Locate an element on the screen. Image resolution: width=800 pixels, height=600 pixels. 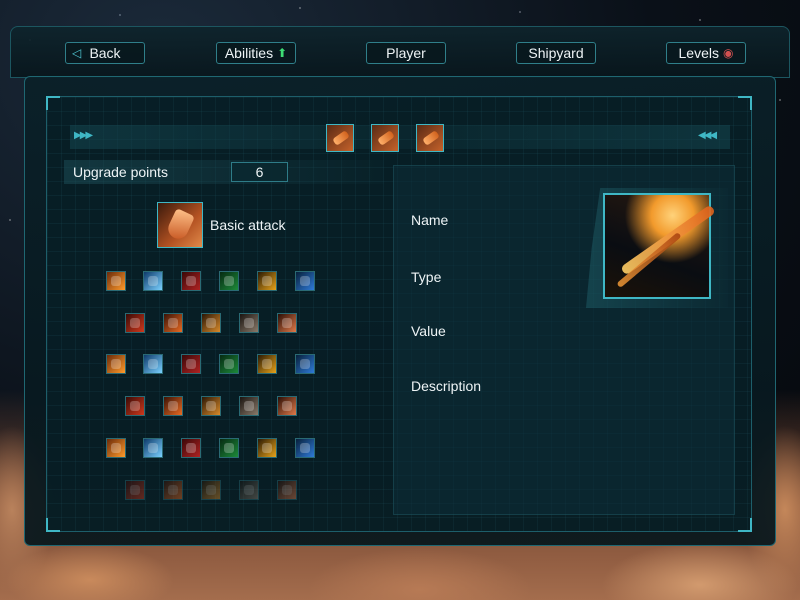
player-button-label: Player is located at coordinates (406, 53).